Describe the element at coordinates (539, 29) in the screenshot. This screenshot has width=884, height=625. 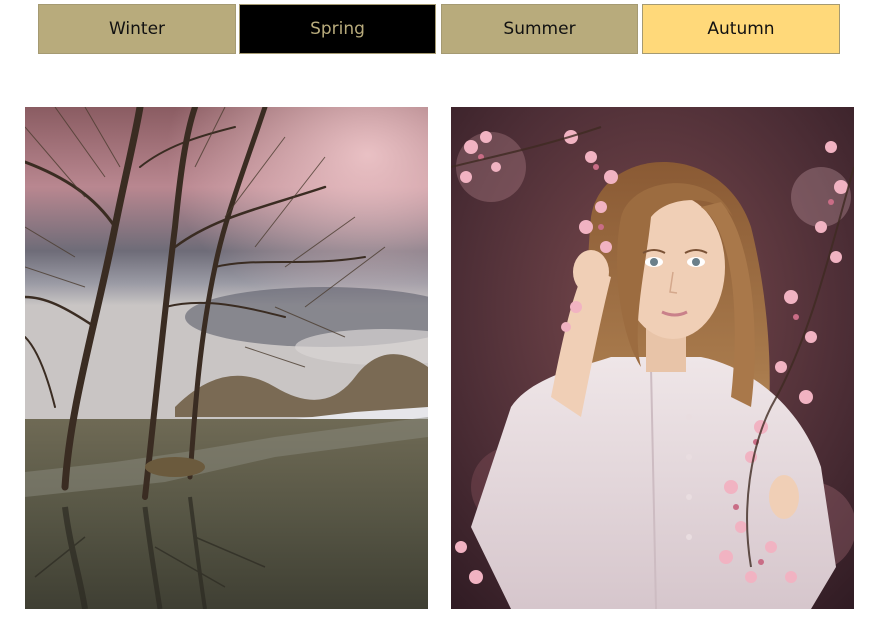
I see `tab-summer: Summer` at that location.